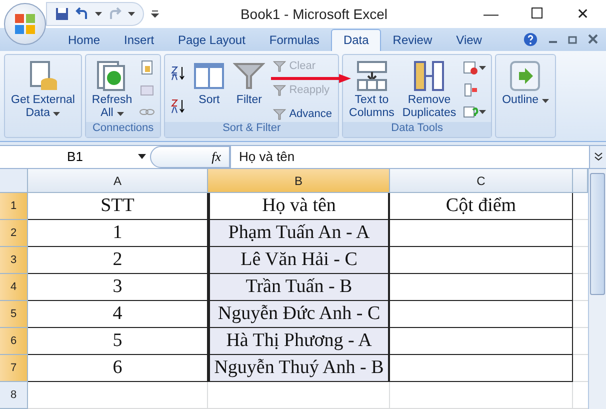 Image resolution: width=606 pixels, height=409 pixels. Describe the element at coordinates (118, 181) in the screenshot. I see `column-header: A` at that location.